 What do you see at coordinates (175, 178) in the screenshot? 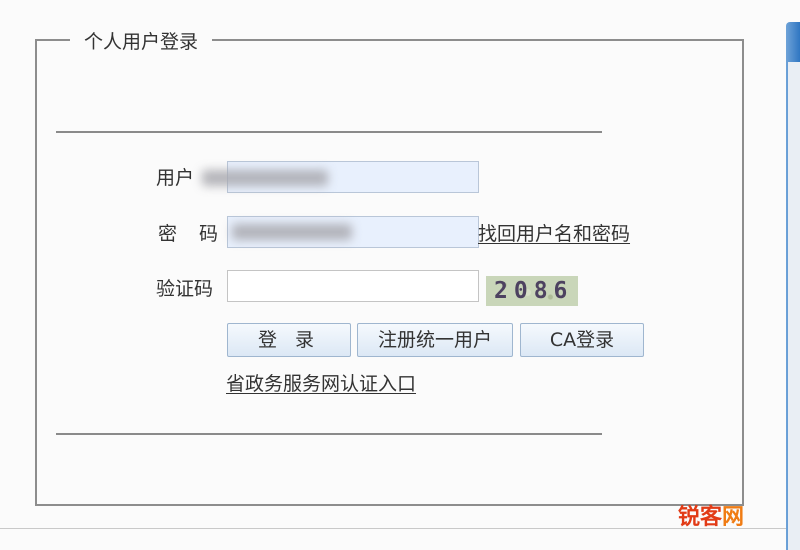
I see `username-label: 用户` at bounding box center [175, 178].